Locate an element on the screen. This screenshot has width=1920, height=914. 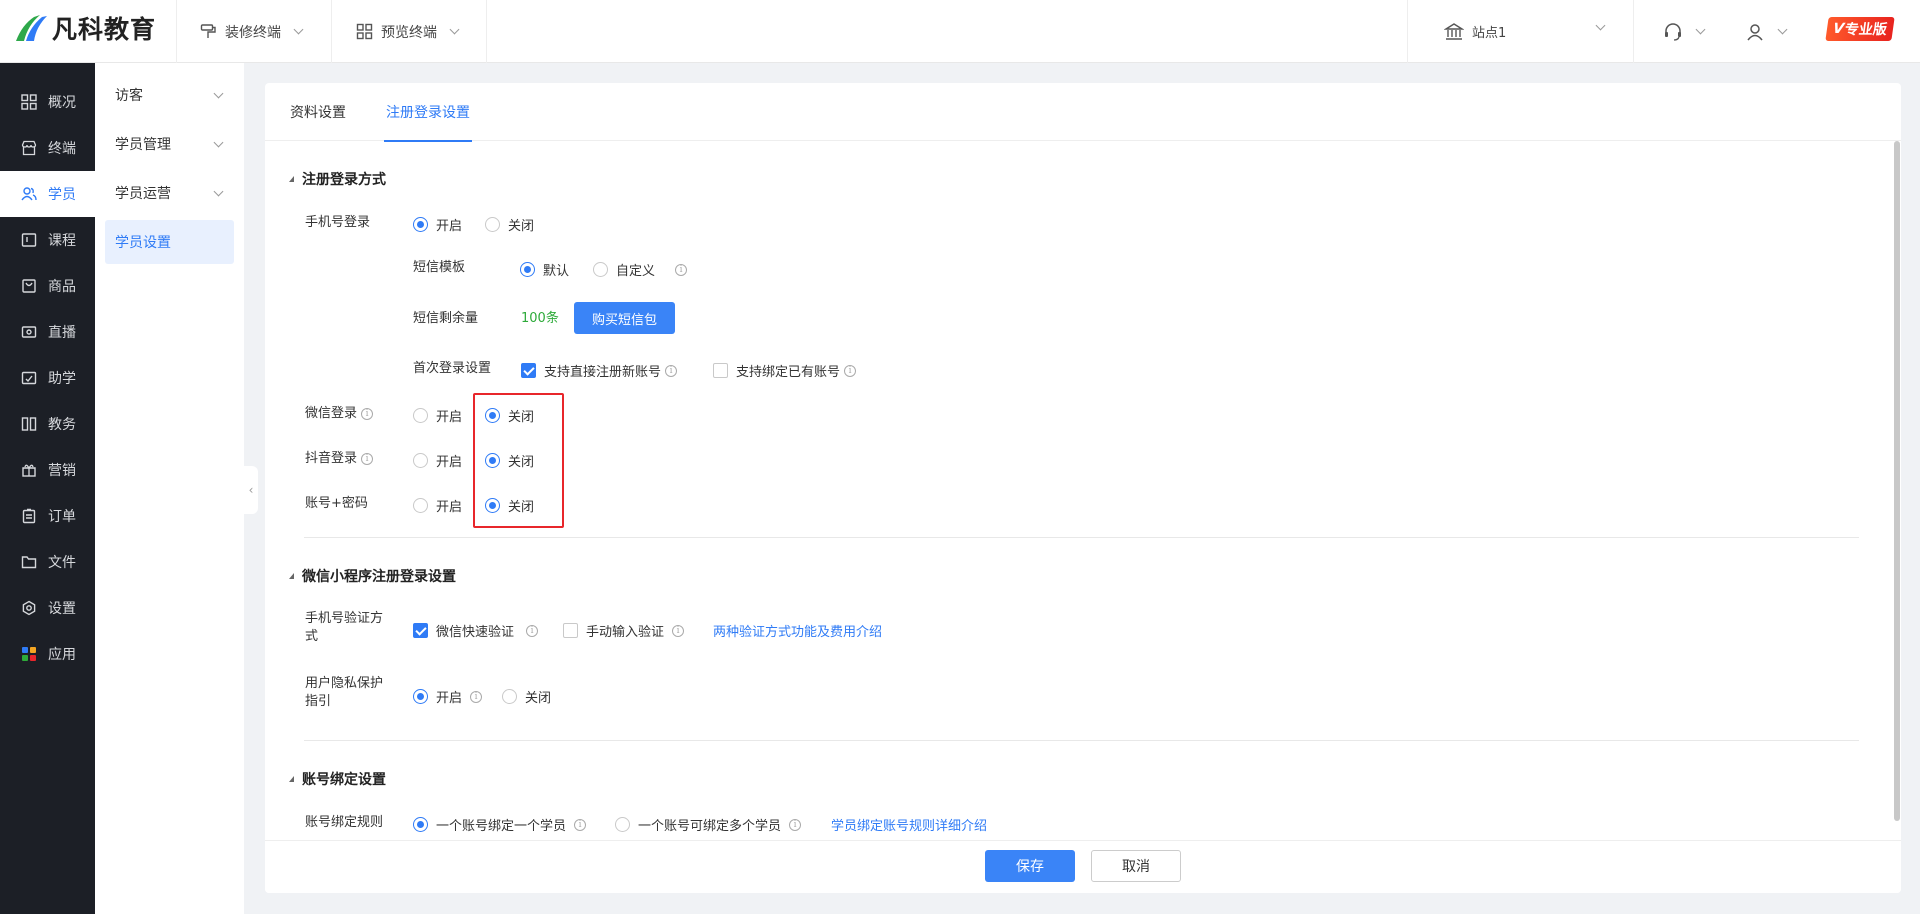
subnav-item-student-settings: 学员设置 is located at coordinates (169, 242).